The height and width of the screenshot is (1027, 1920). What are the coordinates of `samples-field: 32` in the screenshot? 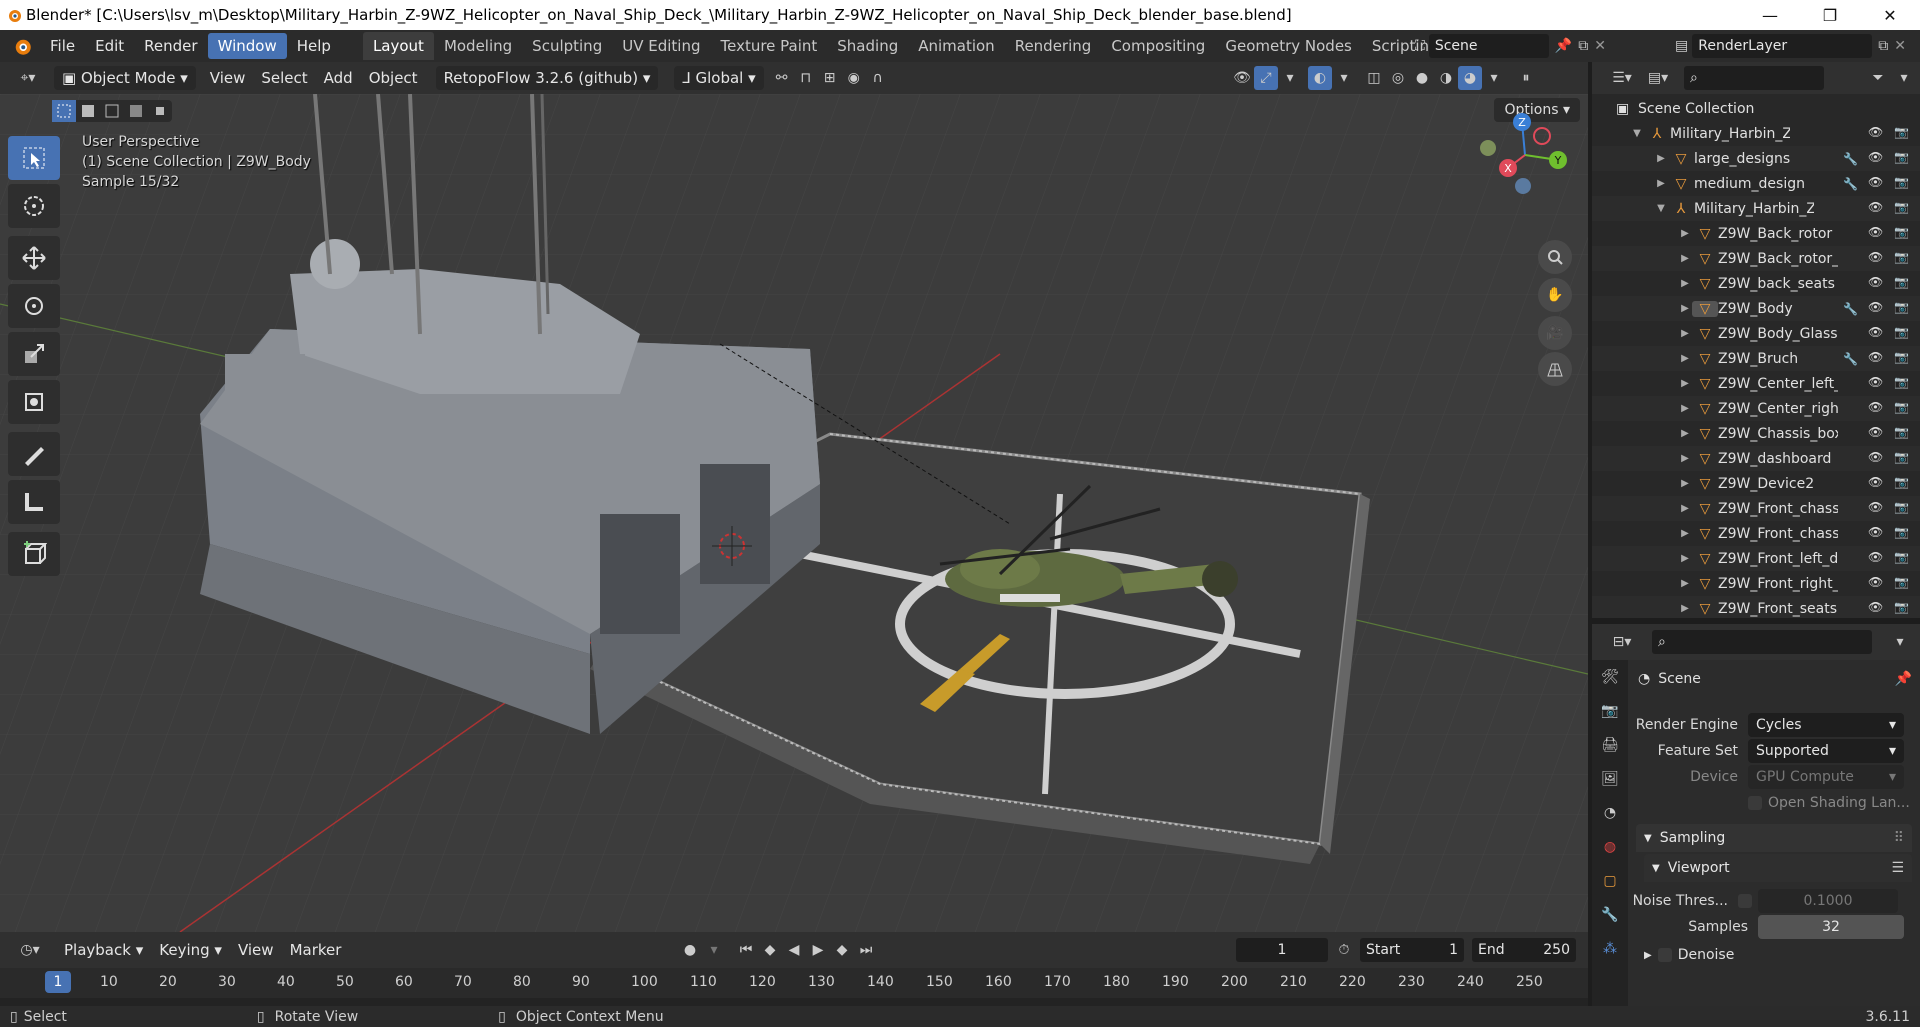 It's located at (1831, 927).